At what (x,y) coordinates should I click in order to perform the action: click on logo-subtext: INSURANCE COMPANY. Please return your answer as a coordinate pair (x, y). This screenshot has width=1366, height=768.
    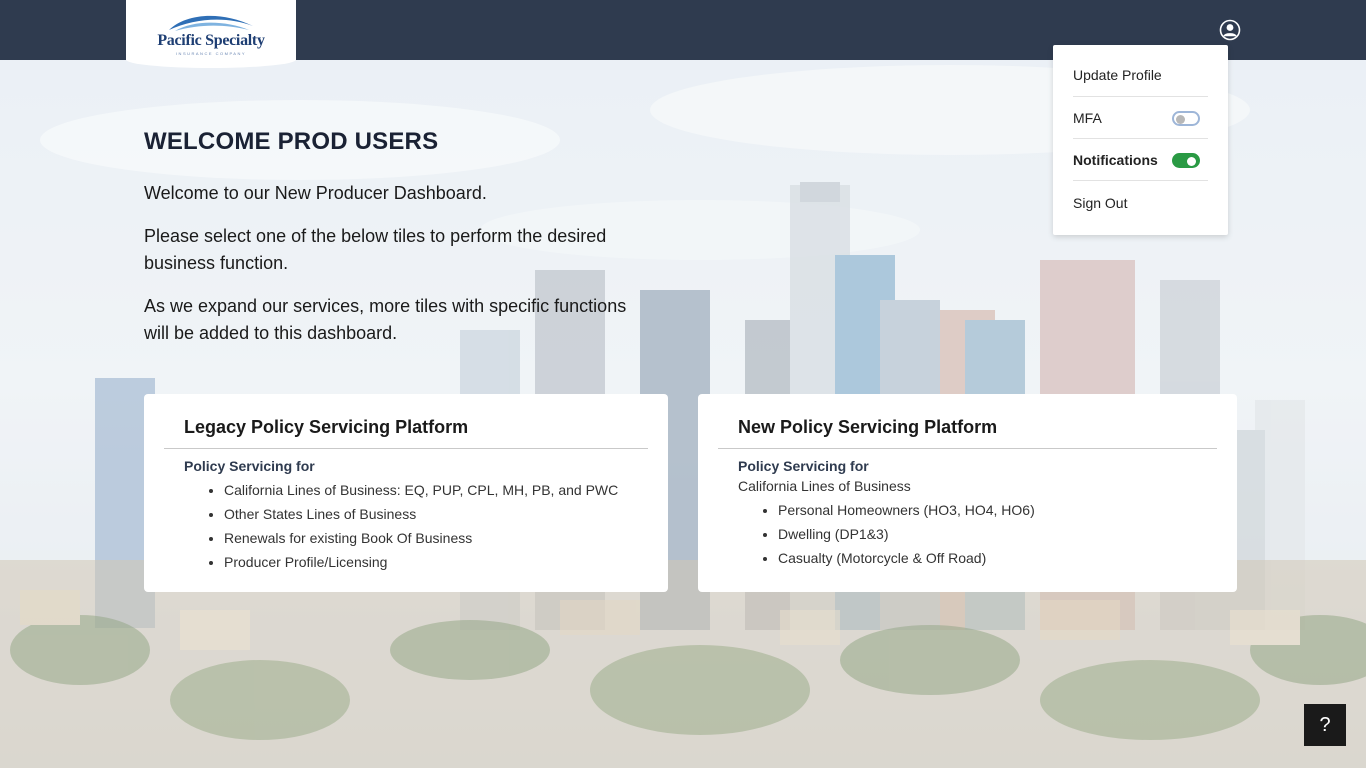
    Looking at the image, I should click on (211, 53).